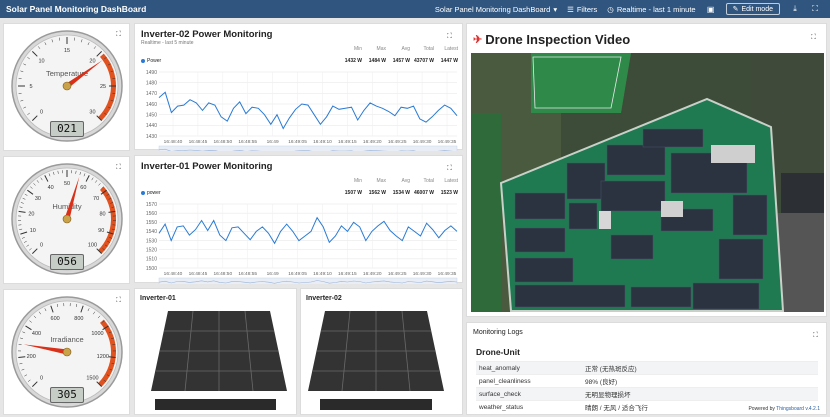 This screenshot has width=830, height=417. Describe the element at coordinates (447, 274) in the screenshot. I see `x-tick-label: 16:49:35` at that location.